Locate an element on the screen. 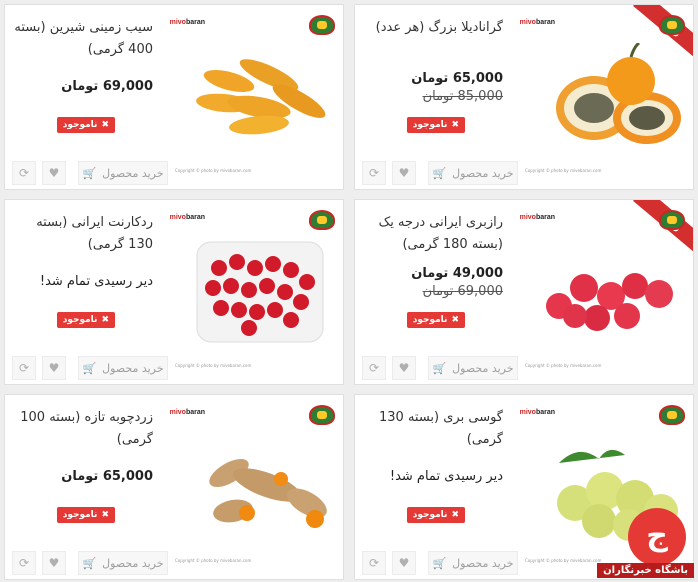 The width and height of the screenshot is (698, 582). watermark-icon: ج is located at coordinates (657, 537).